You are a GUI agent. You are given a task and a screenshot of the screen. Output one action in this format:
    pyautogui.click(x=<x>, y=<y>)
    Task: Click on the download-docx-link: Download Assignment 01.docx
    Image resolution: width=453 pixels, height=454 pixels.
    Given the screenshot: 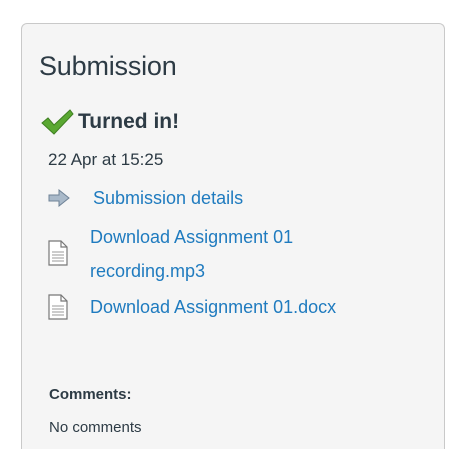 What is the action you would take?
    pyautogui.click(x=213, y=307)
    